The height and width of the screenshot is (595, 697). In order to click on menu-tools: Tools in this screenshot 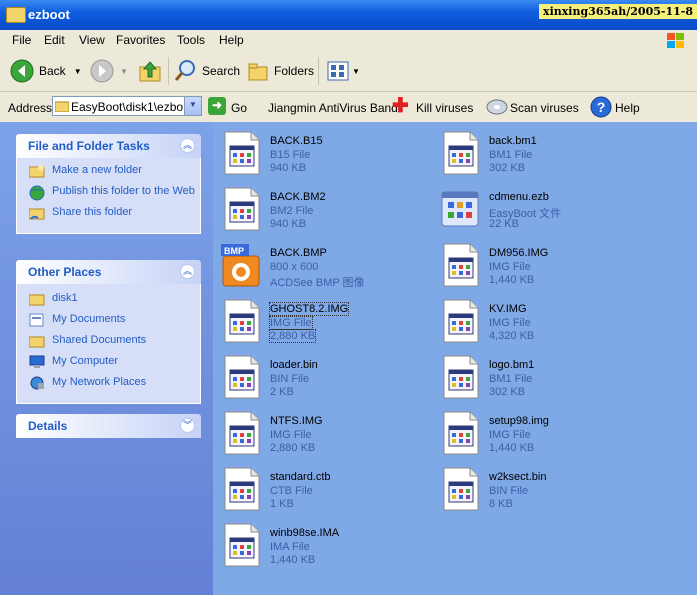, I will do `click(191, 40)`.